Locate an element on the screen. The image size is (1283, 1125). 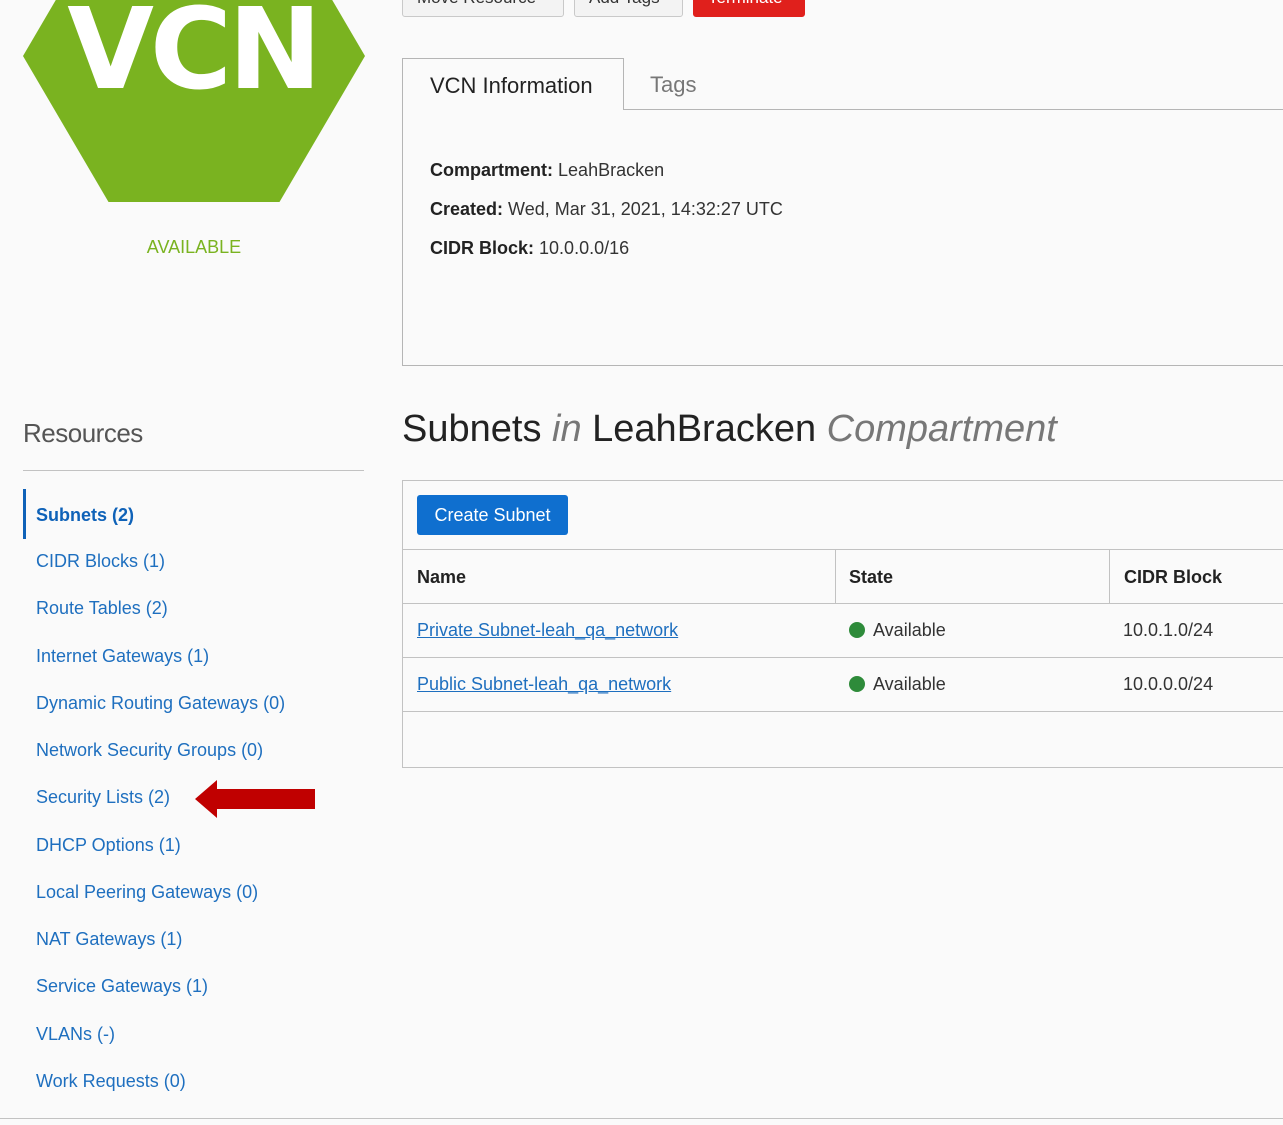
subnets-heading: Subnets in LeahBracken Compartment is located at coordinates (729, 429).